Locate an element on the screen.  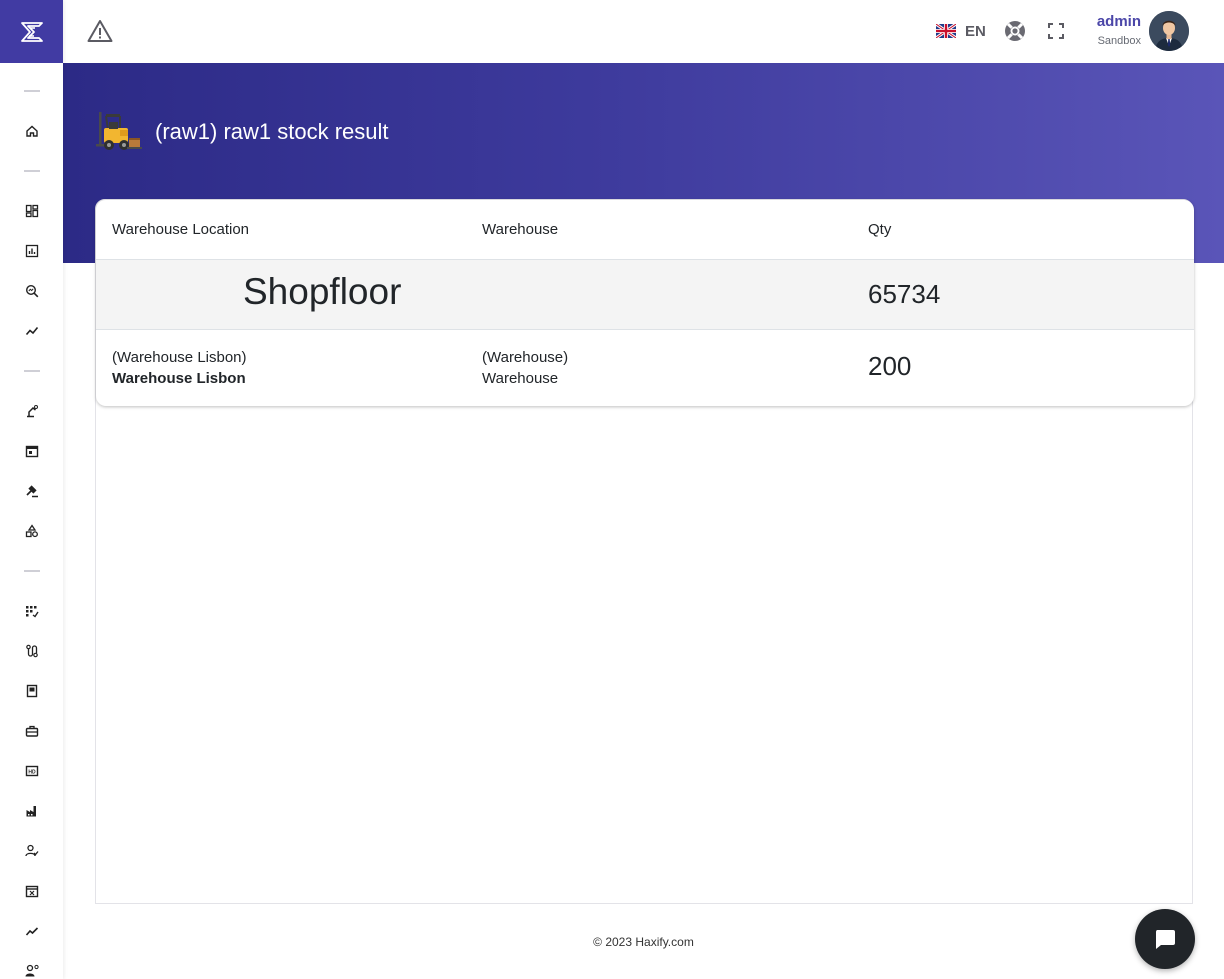
bar-chart-icon is located at coordinates (32, 251).